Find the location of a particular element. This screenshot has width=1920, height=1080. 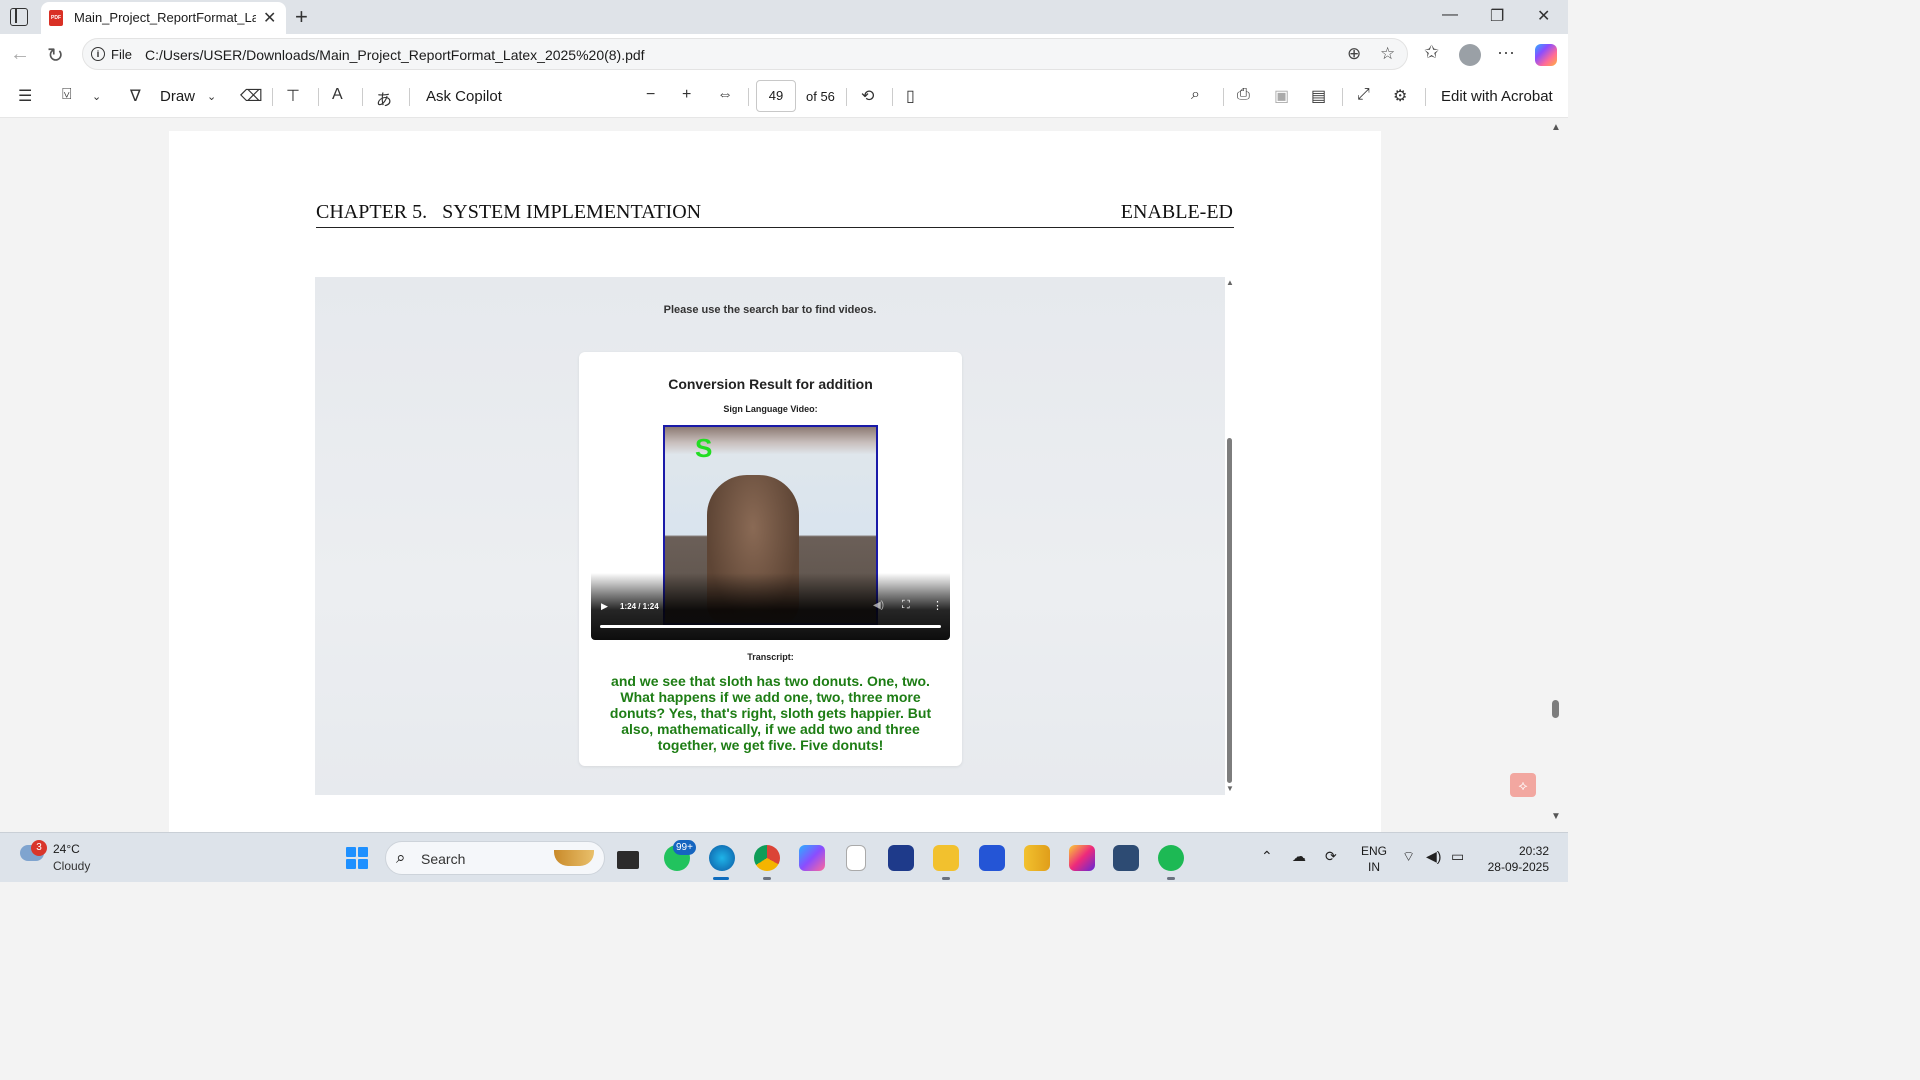

save-icon: ▣ is located at coordinates (1281, 96).